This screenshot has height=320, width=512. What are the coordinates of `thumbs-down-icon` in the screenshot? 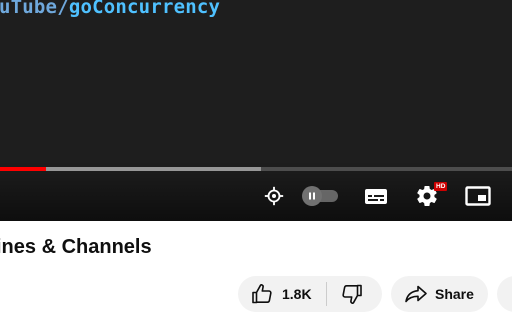 It's located at (351, 294).